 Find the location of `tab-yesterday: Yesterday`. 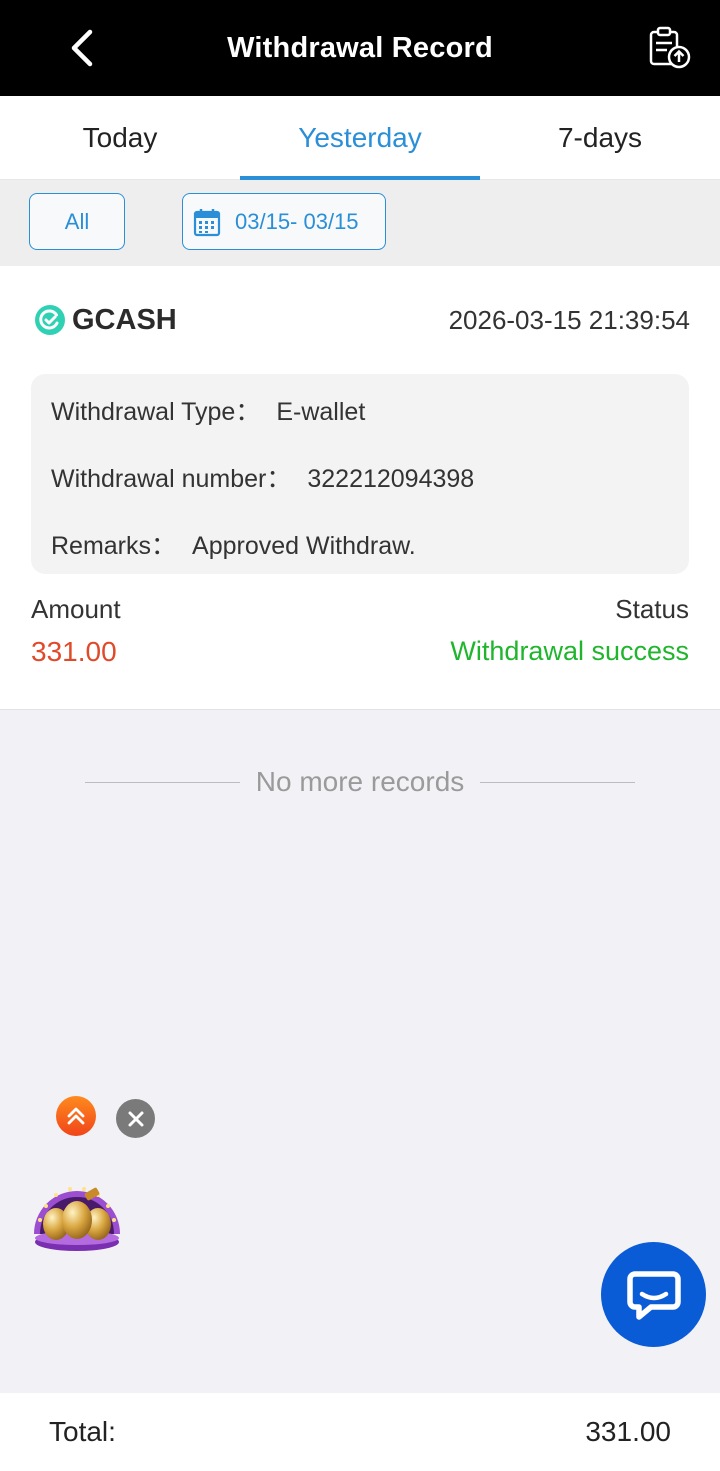

tab-yesterday: Yesterday is located at coordinates (360, 138).